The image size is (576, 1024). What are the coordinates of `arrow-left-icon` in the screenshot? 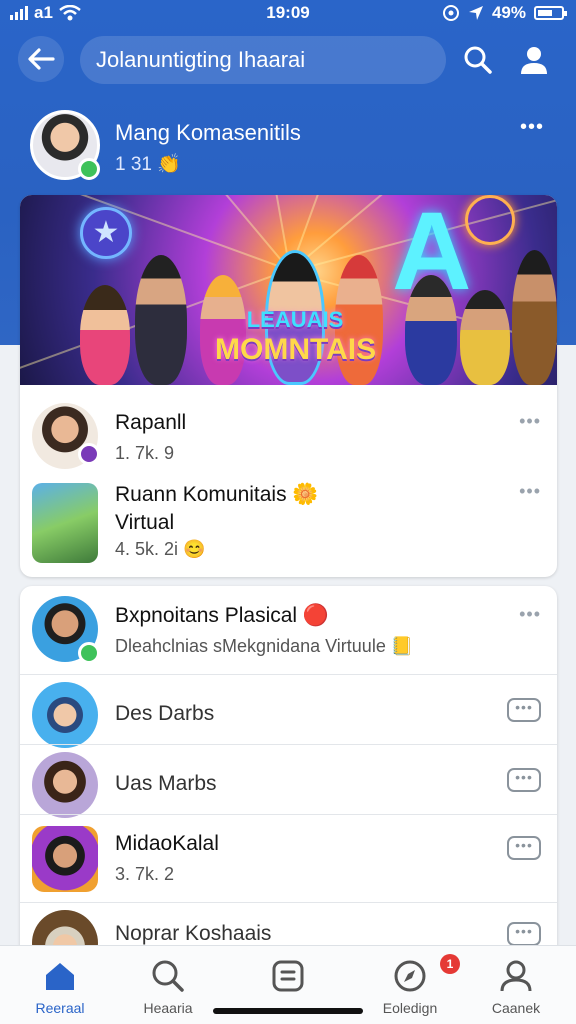 It's located at (41, 59).